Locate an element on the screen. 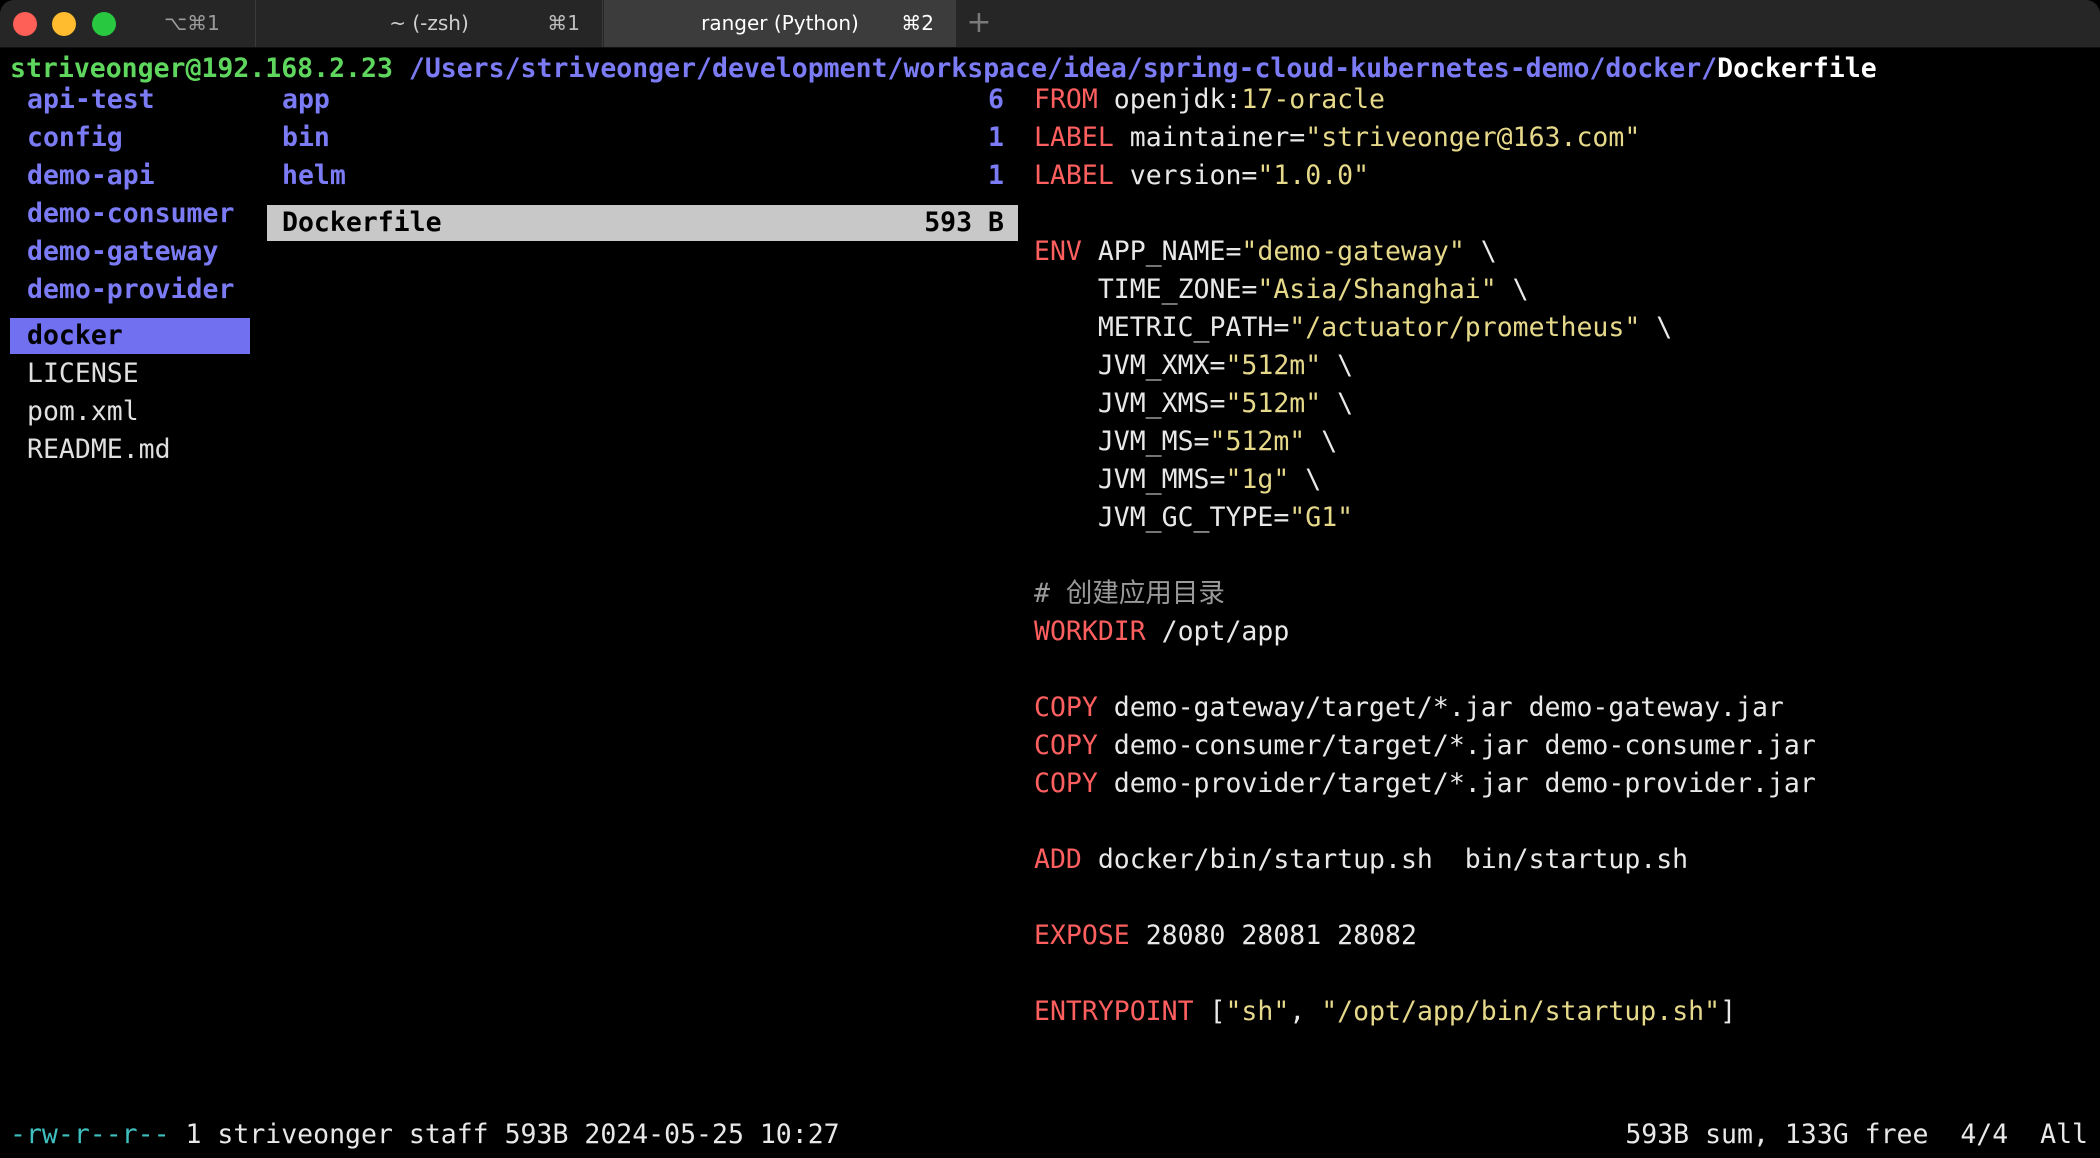 The image size is (2100, 1158). tab-zsh: ~ (-zsh) ⌘1 is located at coordinates (429, 23).